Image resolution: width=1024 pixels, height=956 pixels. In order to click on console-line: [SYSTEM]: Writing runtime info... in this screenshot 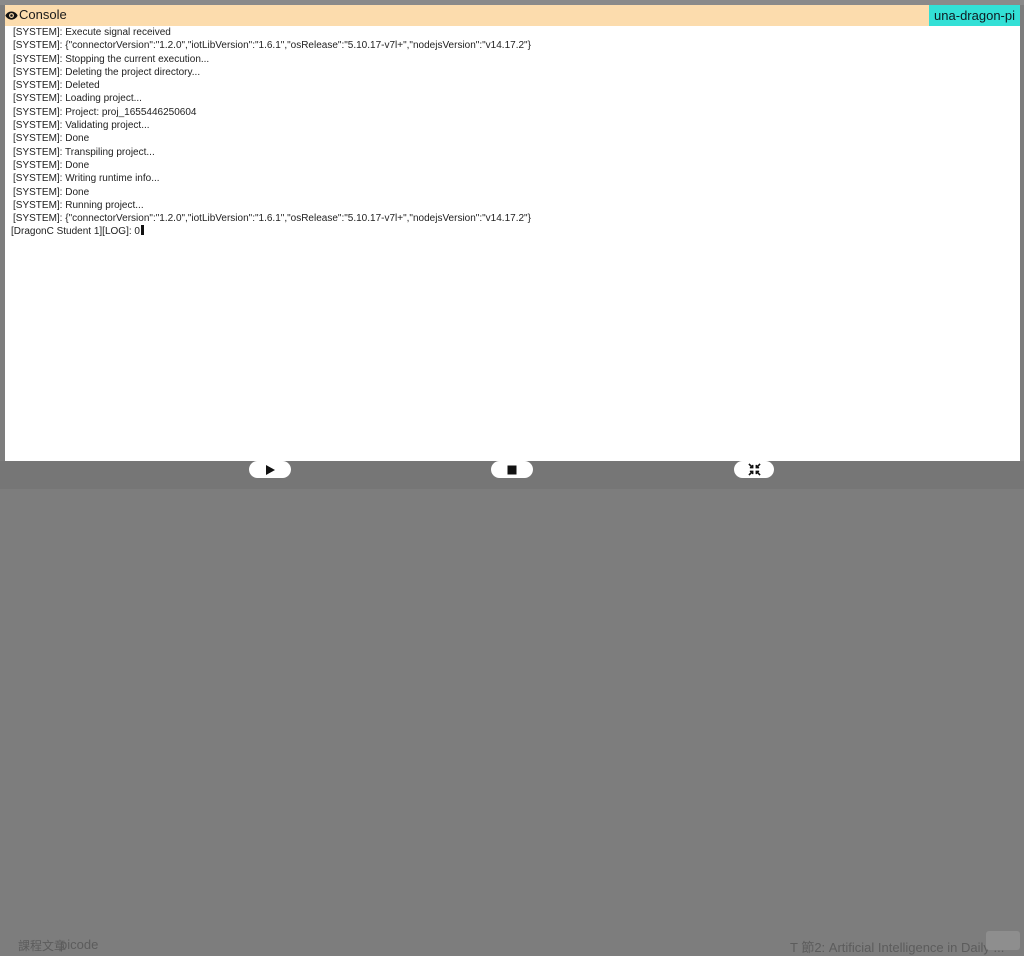, I will do `click(511, 178)`.